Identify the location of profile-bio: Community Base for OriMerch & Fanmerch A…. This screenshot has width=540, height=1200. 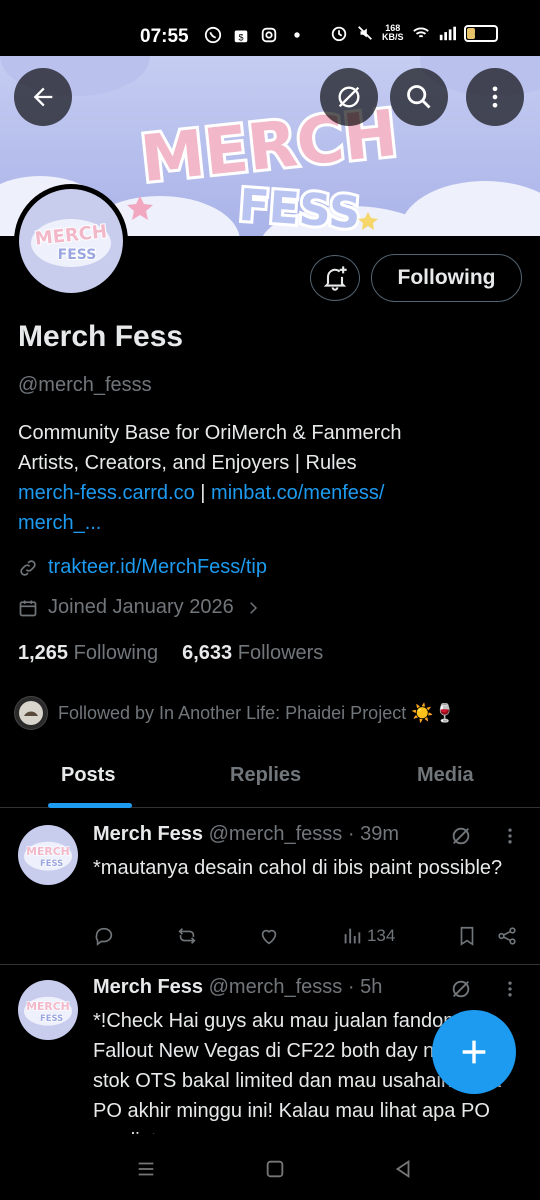
(210, 478).